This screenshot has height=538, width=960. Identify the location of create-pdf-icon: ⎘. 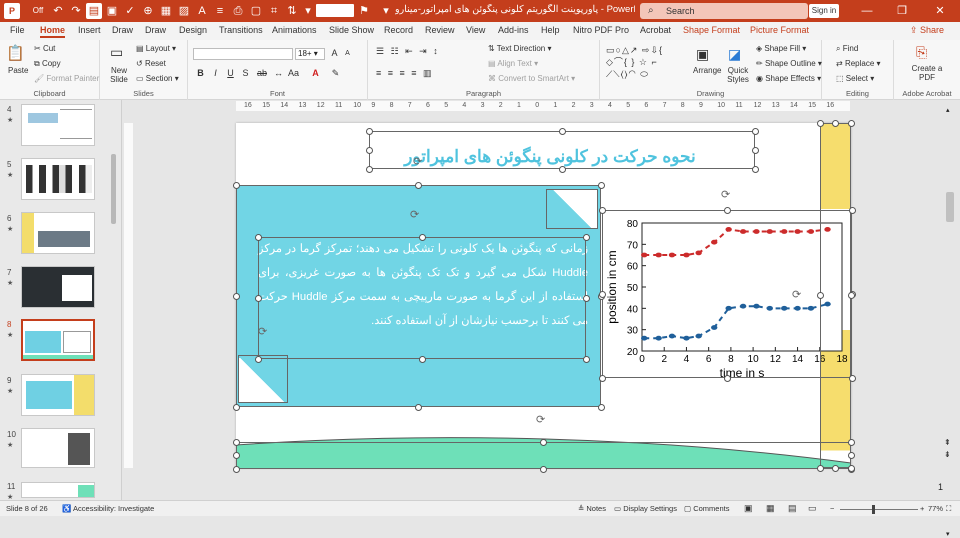
(921, 52).